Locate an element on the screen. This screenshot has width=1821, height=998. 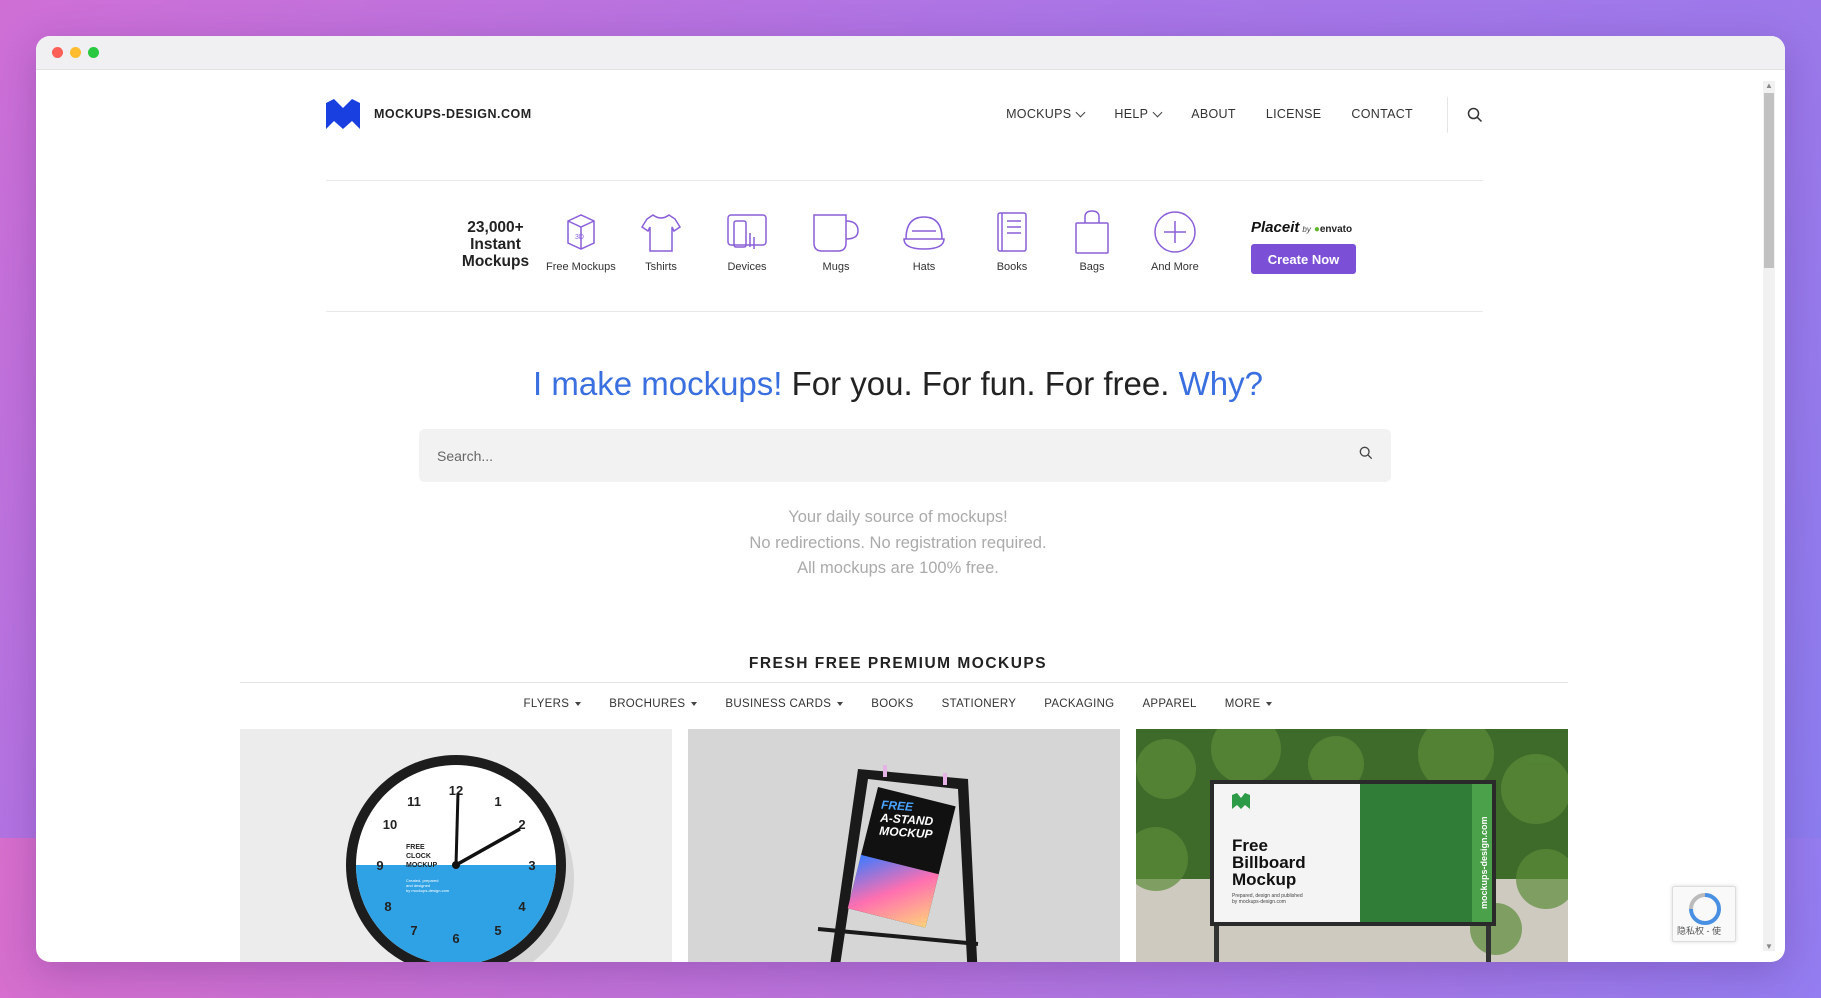
placeit-brand: Placeit is located at coordinates (1275, 227).